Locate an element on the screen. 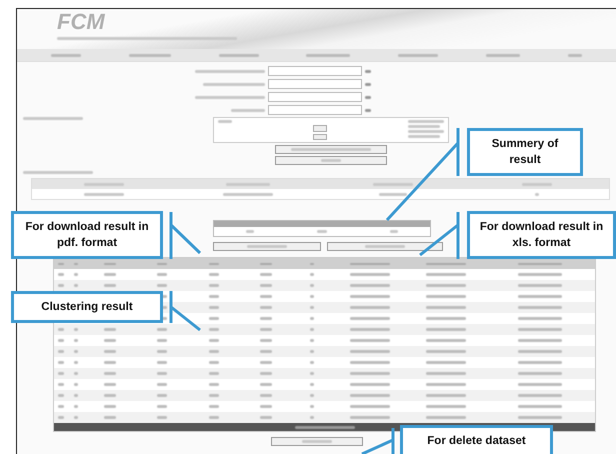 The image size is (616, 454). callout-box: For download result in xls. format is located at coordinates (541, 235).